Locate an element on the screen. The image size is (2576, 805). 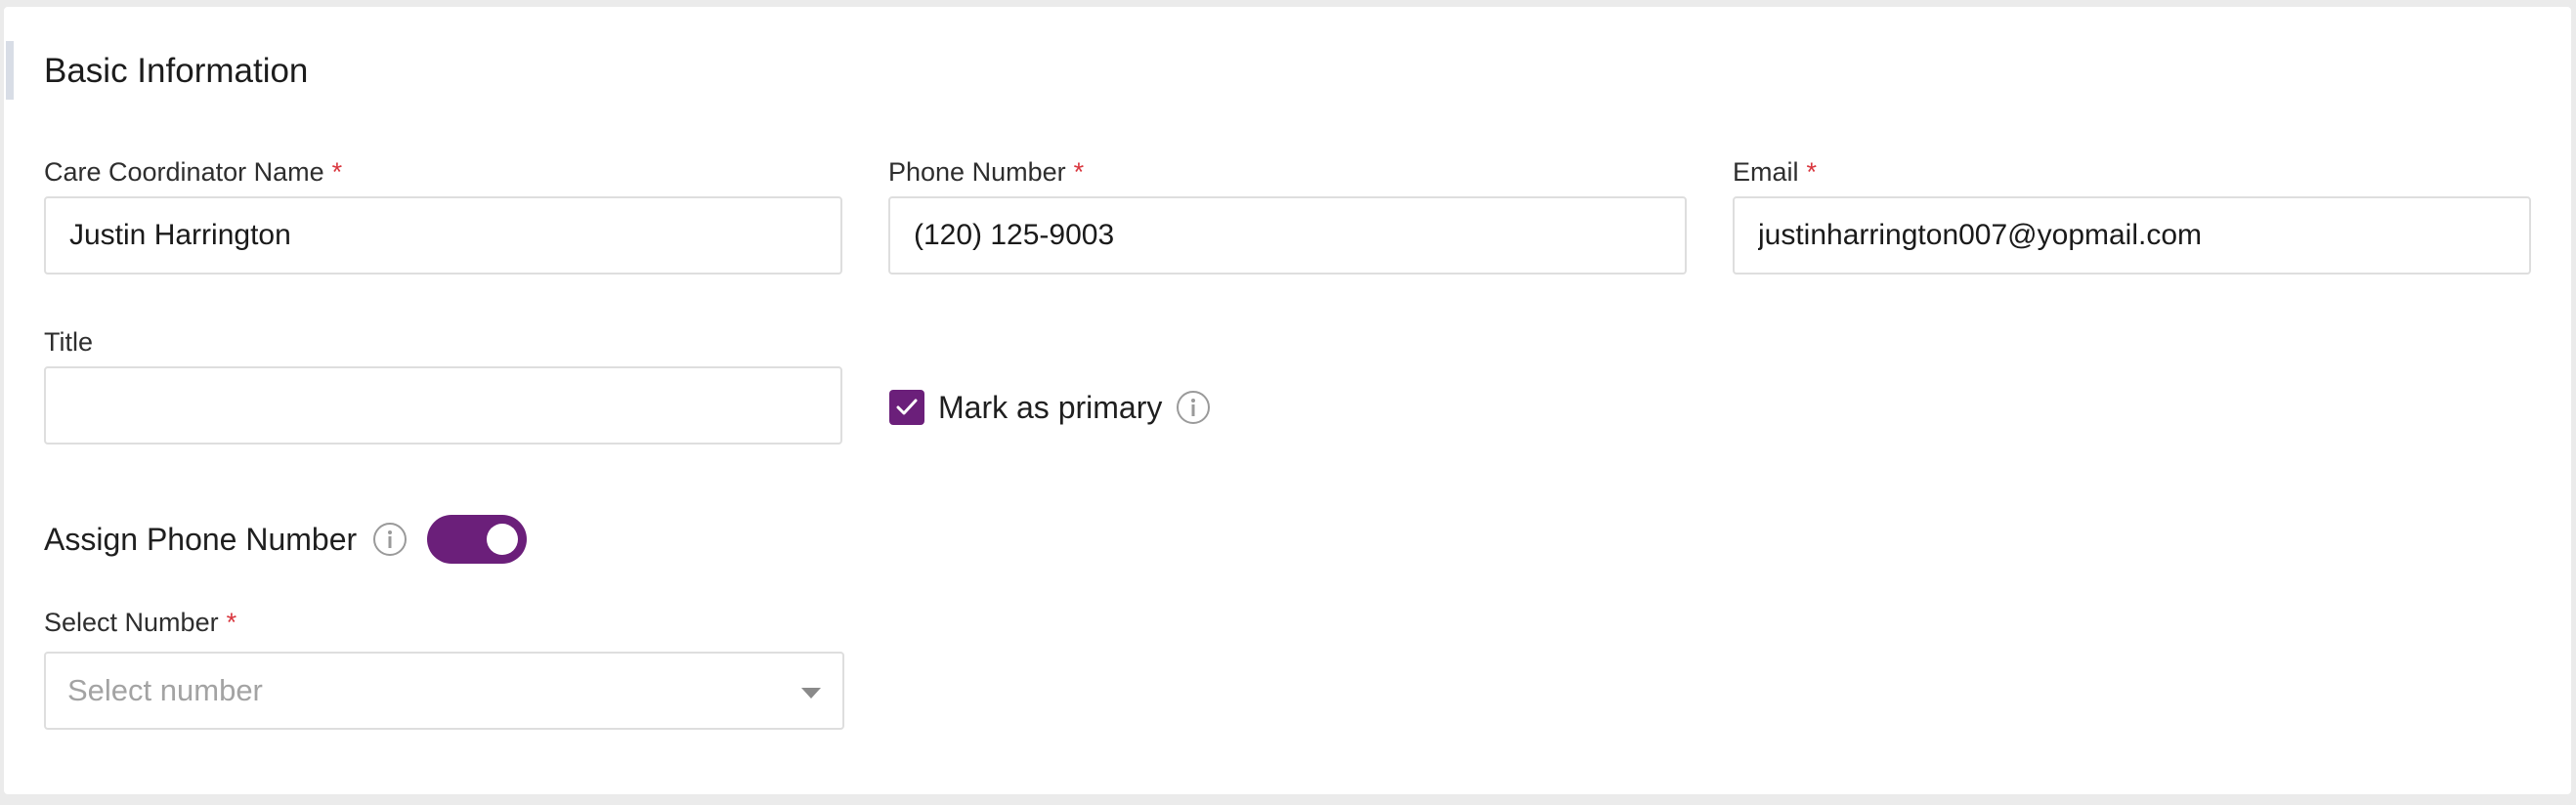
title-label: Title is located at coordinates (69, 342).